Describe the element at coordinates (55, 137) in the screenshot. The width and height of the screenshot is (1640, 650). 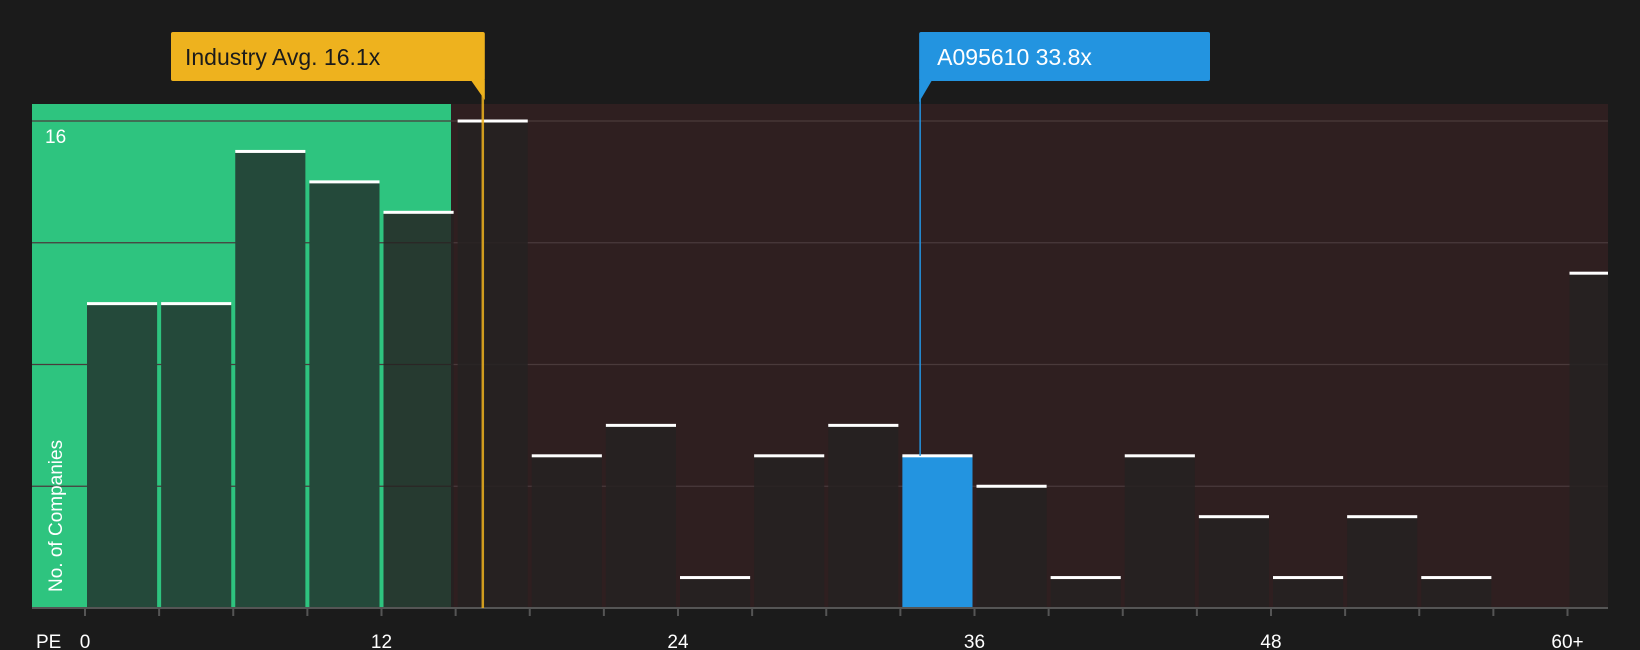
I see `y-tick-label: 16` at that location.